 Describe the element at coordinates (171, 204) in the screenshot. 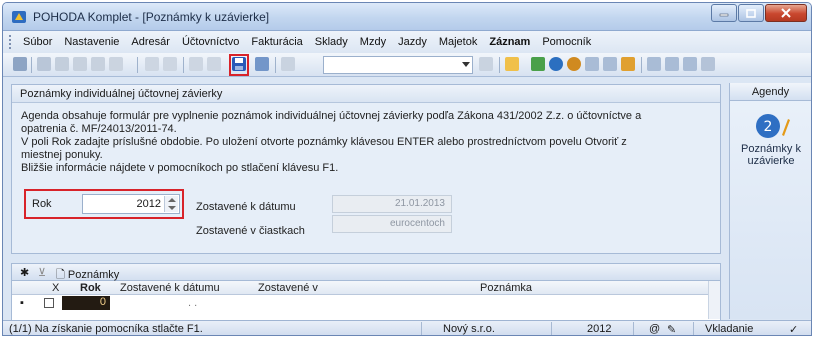

I see `rok-spinner` at that location.